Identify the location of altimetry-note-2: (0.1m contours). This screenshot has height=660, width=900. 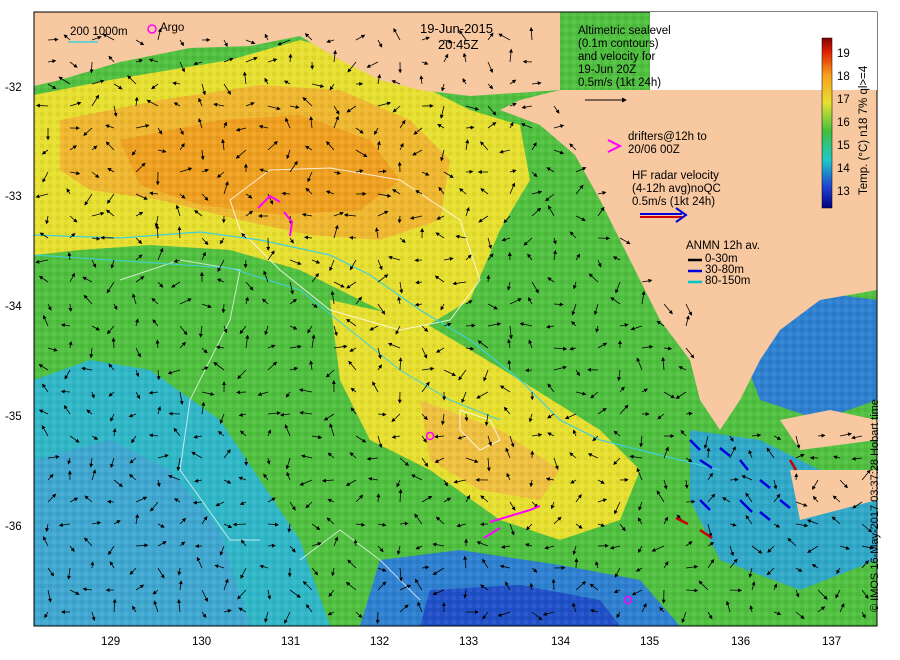
(618, 44).